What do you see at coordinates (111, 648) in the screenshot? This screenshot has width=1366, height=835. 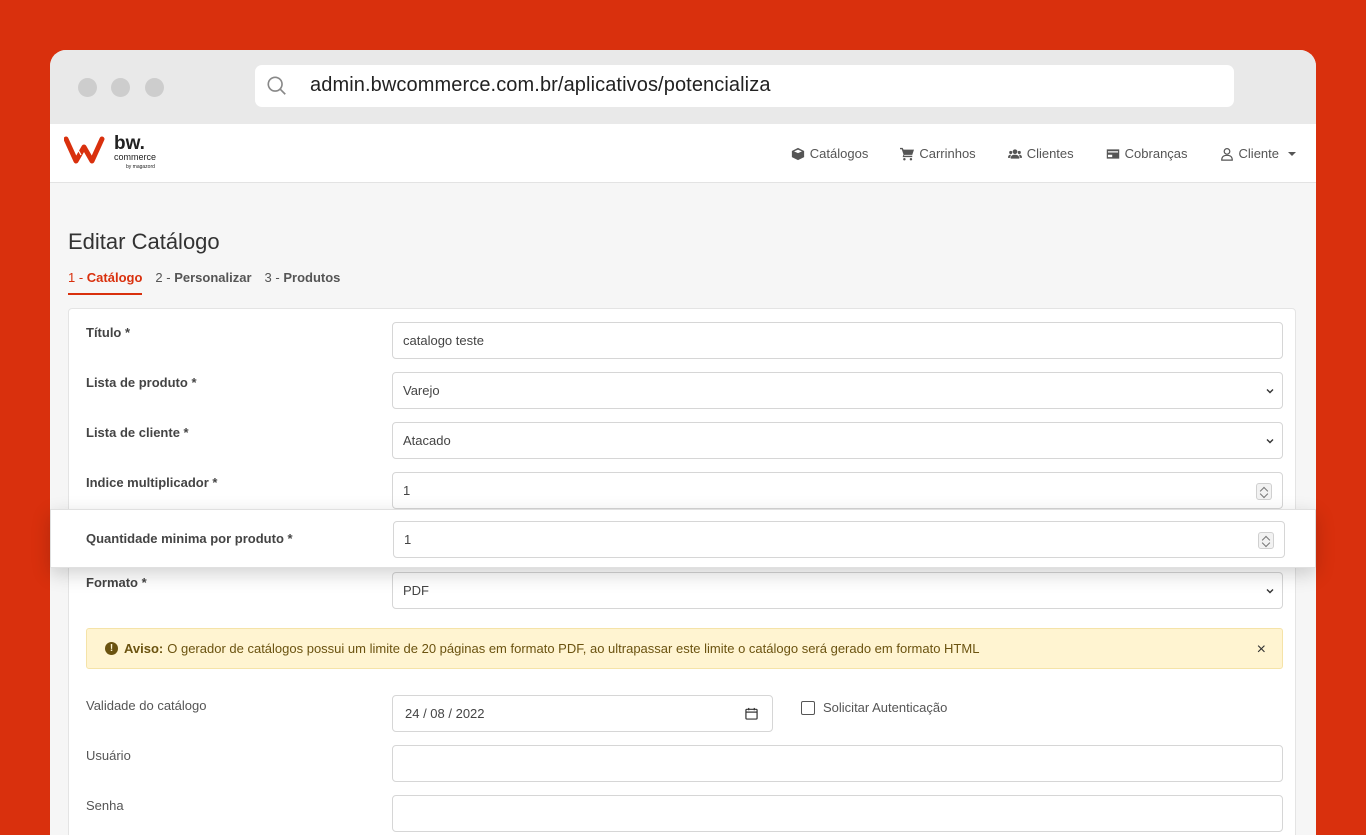 I see `info-icon: !` at bounding box center [111, 648].